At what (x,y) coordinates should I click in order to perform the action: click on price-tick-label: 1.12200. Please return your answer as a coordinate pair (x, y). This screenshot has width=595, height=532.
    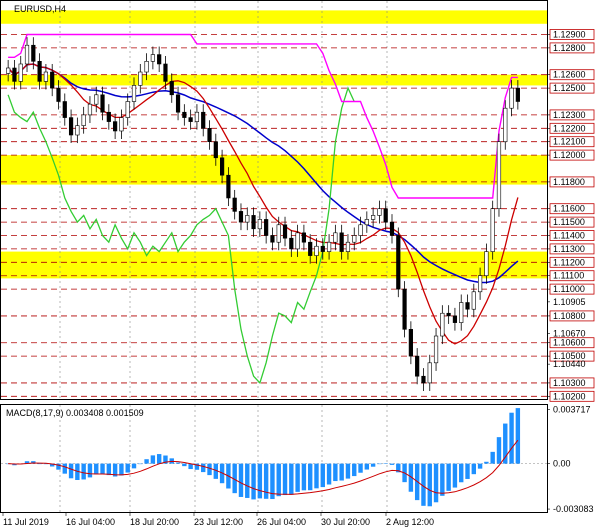
    Looking at the image, I should click on (569, 128).